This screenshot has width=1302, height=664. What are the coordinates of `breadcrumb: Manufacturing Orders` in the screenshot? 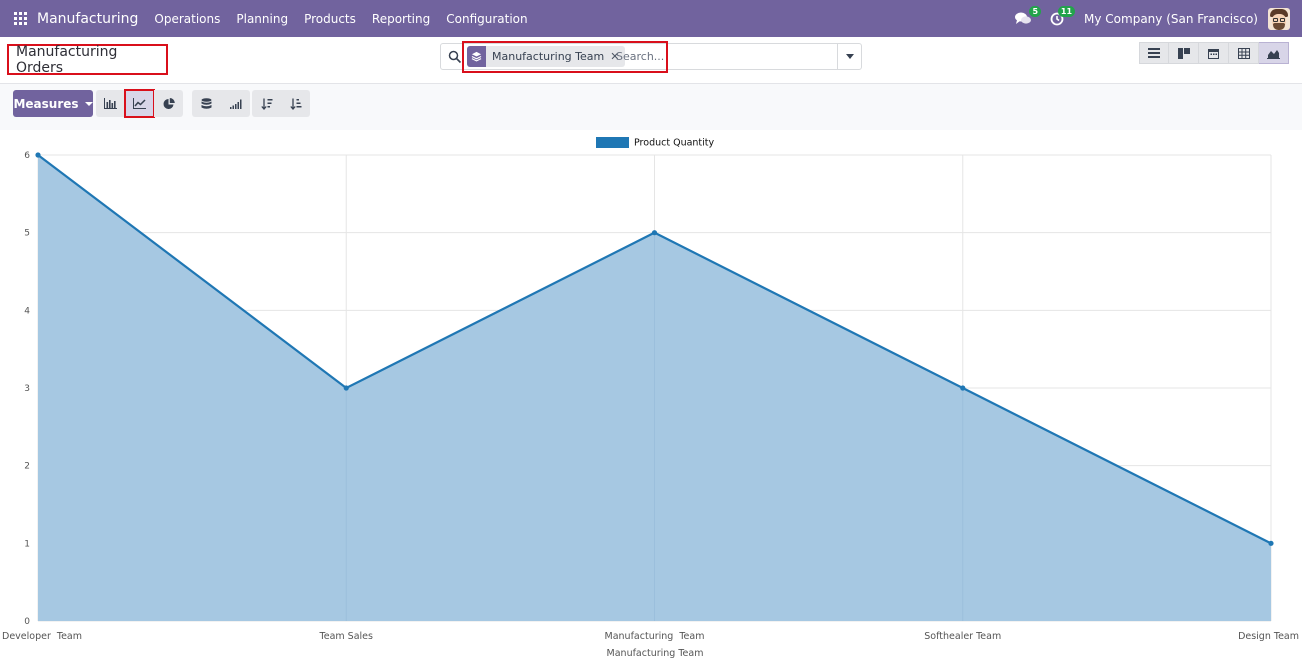 It's located at (87, 59).